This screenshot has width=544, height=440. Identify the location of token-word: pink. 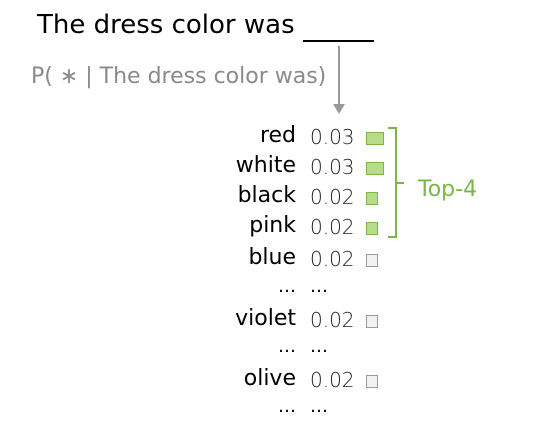
(272, 225).